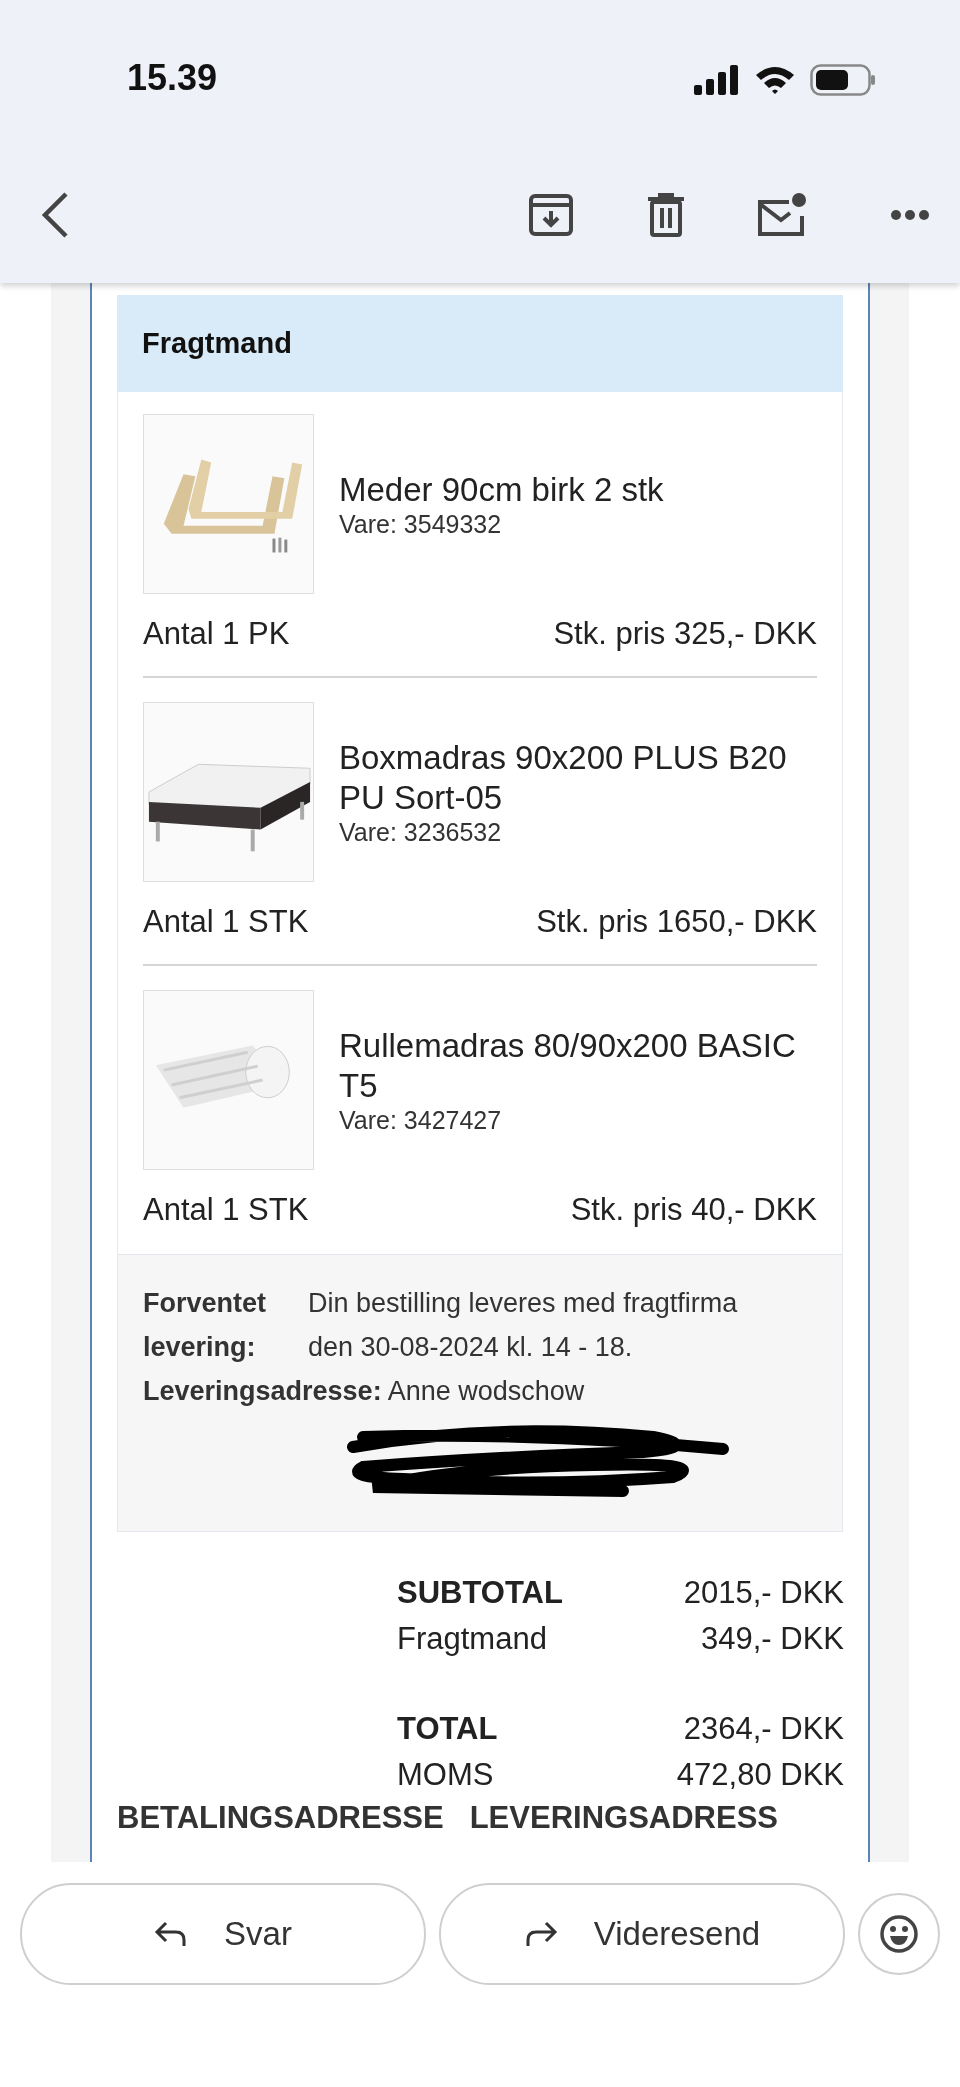 The width and height of the screenshot is (960, 2087). What do you see at coordinates (216, 634) in the screenshot?
I see `quantity: Antal 1 PK` at bounding box center [216, 634].